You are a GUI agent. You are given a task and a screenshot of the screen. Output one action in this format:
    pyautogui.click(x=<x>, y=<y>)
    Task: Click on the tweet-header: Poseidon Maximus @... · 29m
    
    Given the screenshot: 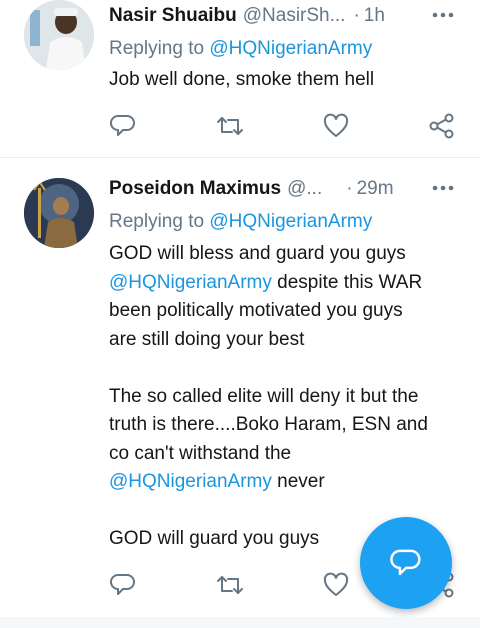 What is the action you would take?
    pyautogui.click(x=284, y=189)
    